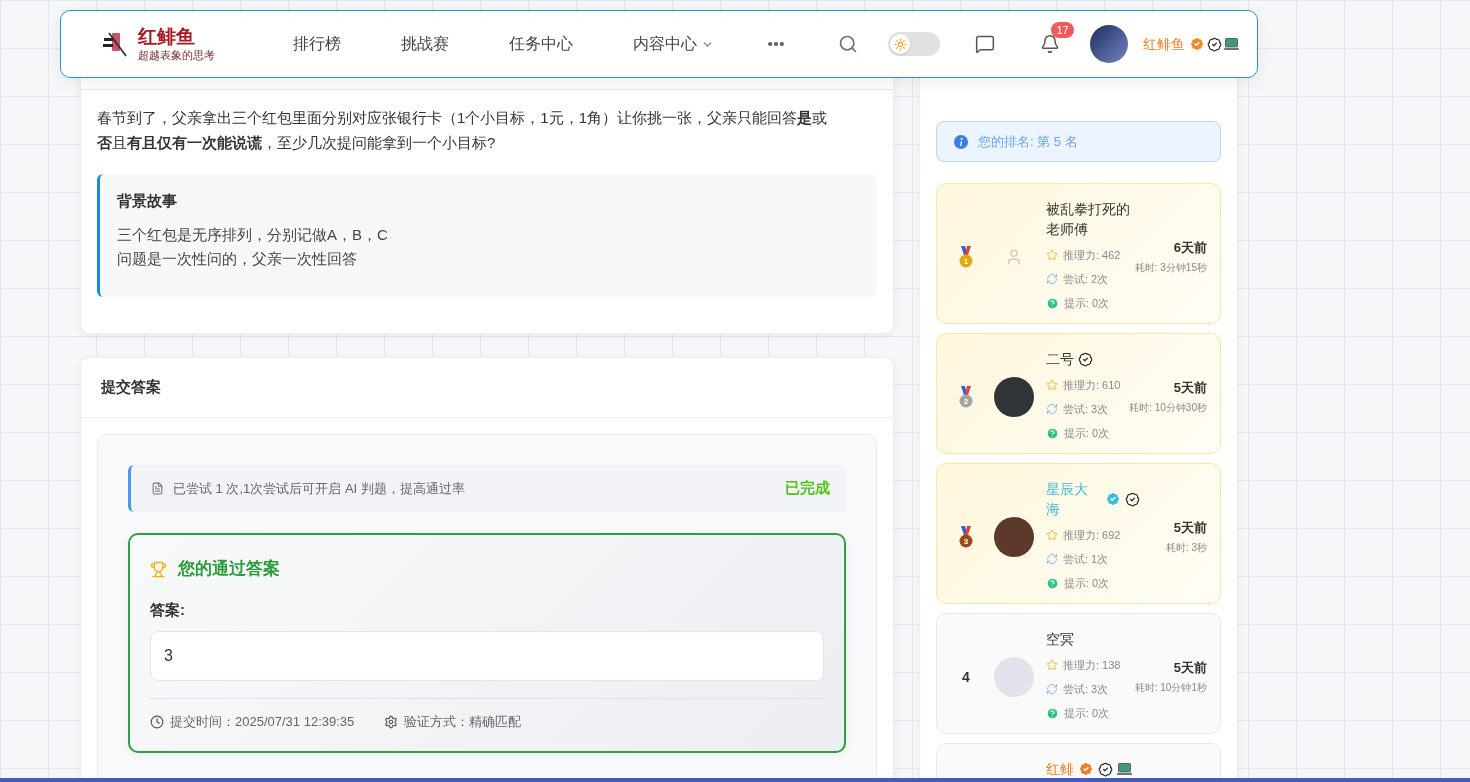  I want to click on info-icon, so click(961, 141).